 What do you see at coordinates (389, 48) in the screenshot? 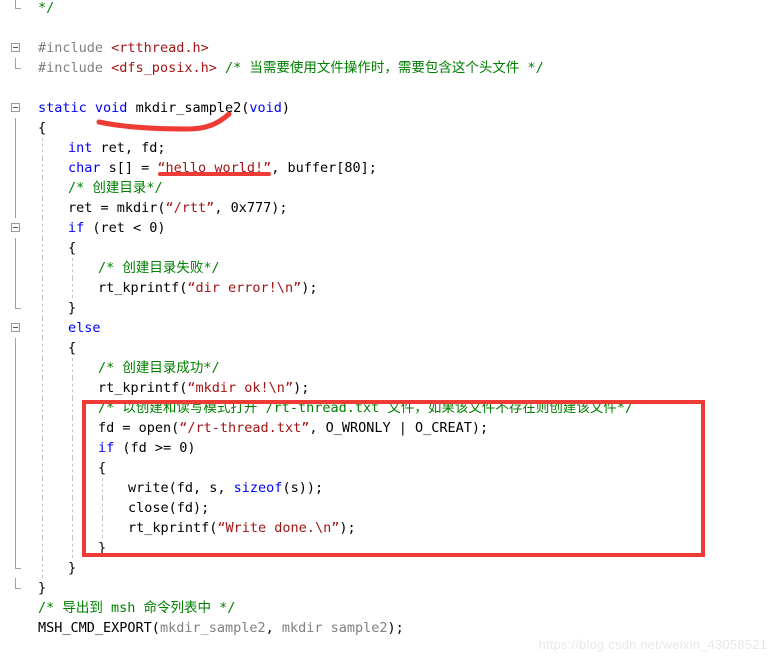
I see `code-line: #include <rtthread.h>` at bounding box center [389, 48].